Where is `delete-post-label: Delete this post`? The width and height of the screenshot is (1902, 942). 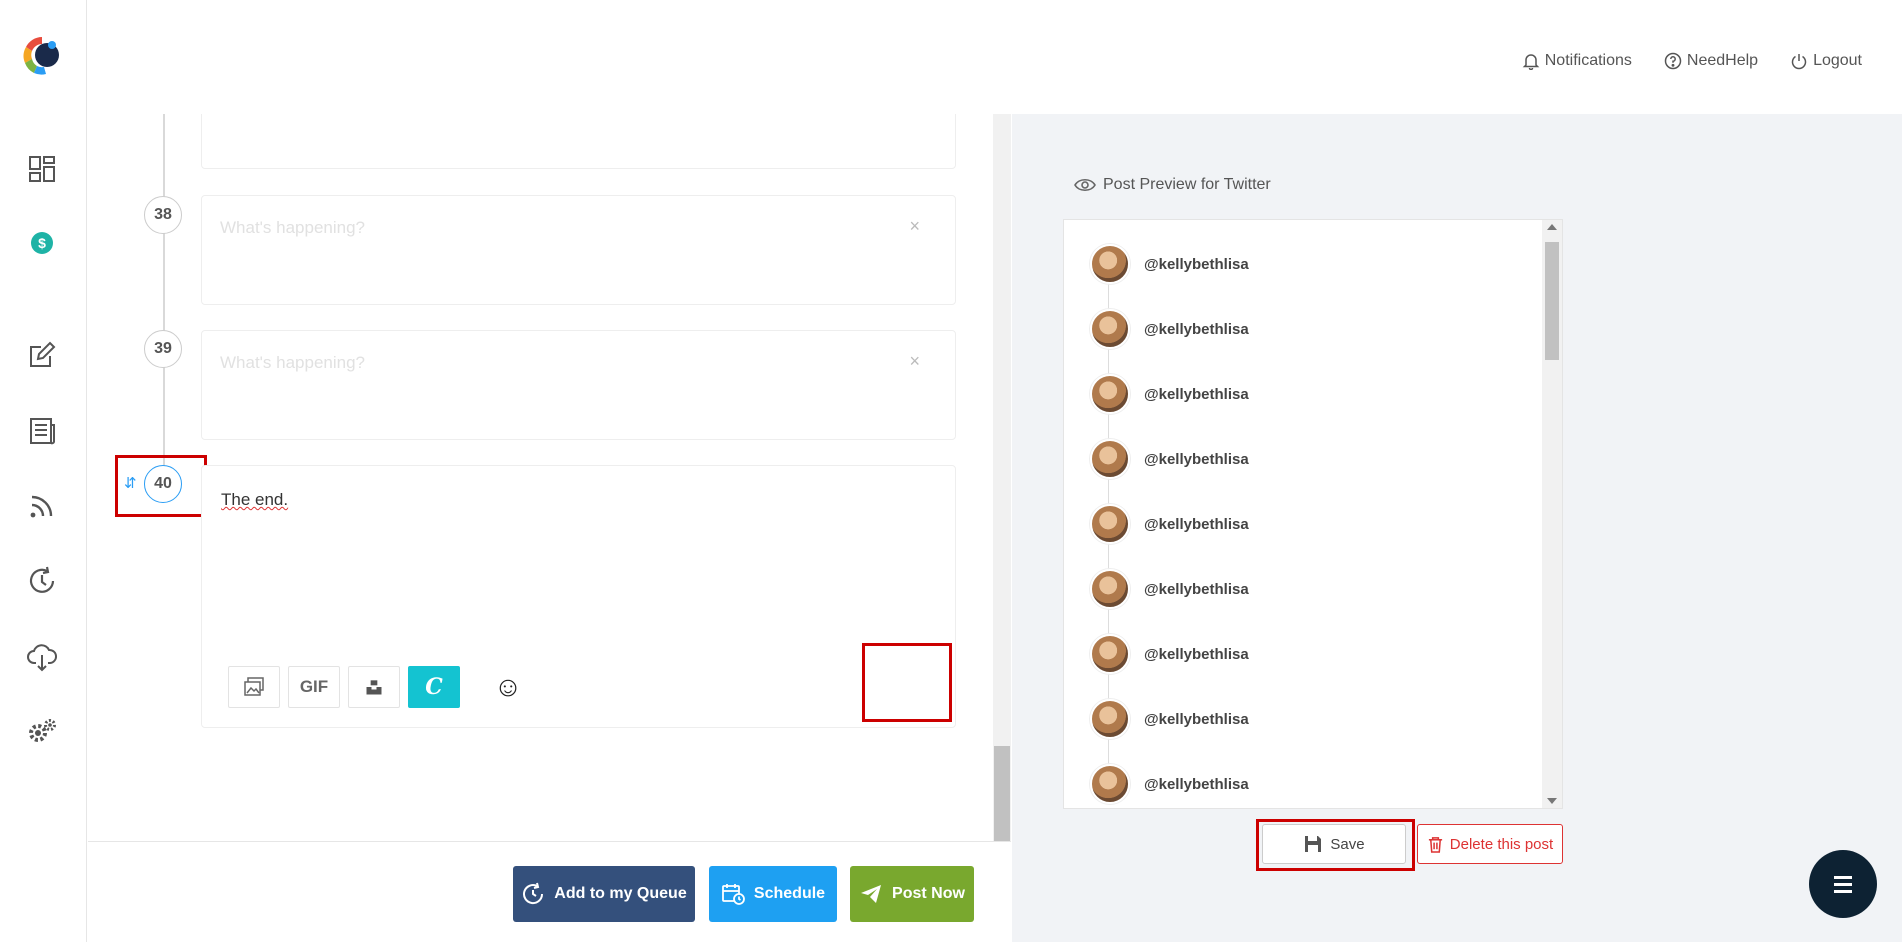 delete-post-label: Delete this post is located at coordinates (1501, 844).